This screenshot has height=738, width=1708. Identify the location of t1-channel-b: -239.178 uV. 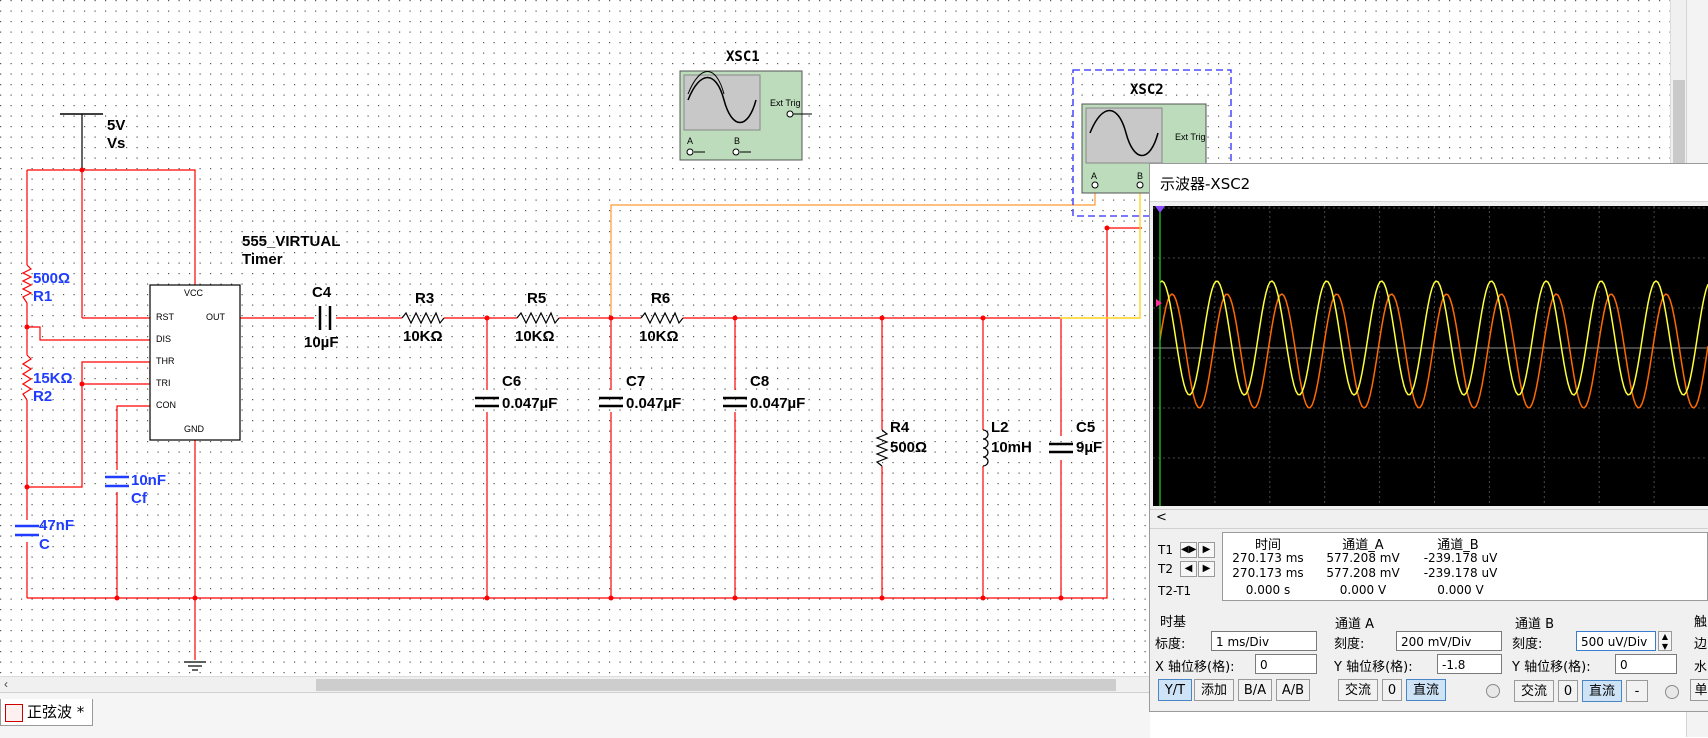
(1460, 558).